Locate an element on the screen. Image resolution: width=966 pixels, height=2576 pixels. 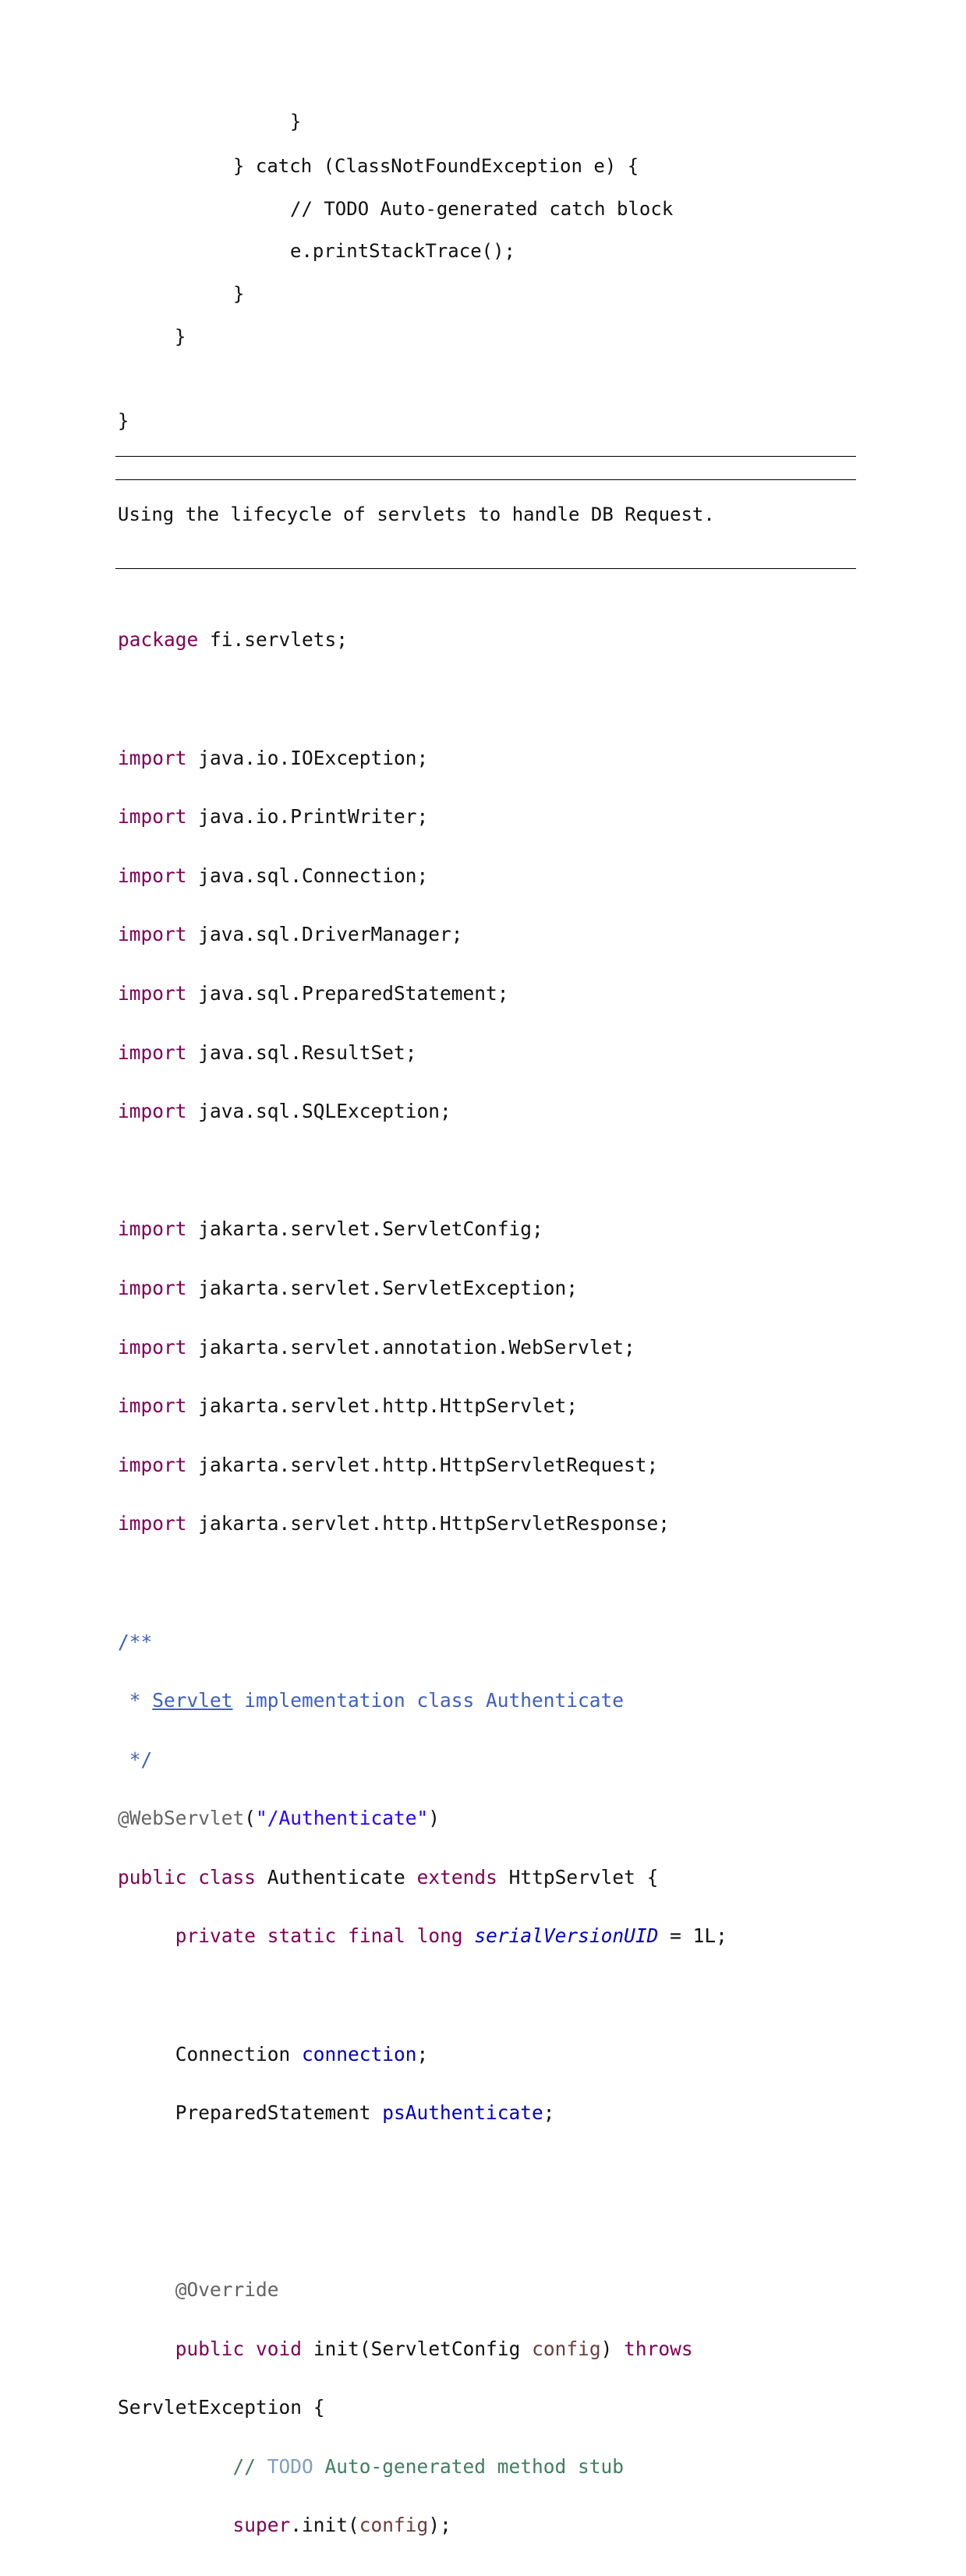
javadoc-marker: */ is located at coordinates (135, 1759).